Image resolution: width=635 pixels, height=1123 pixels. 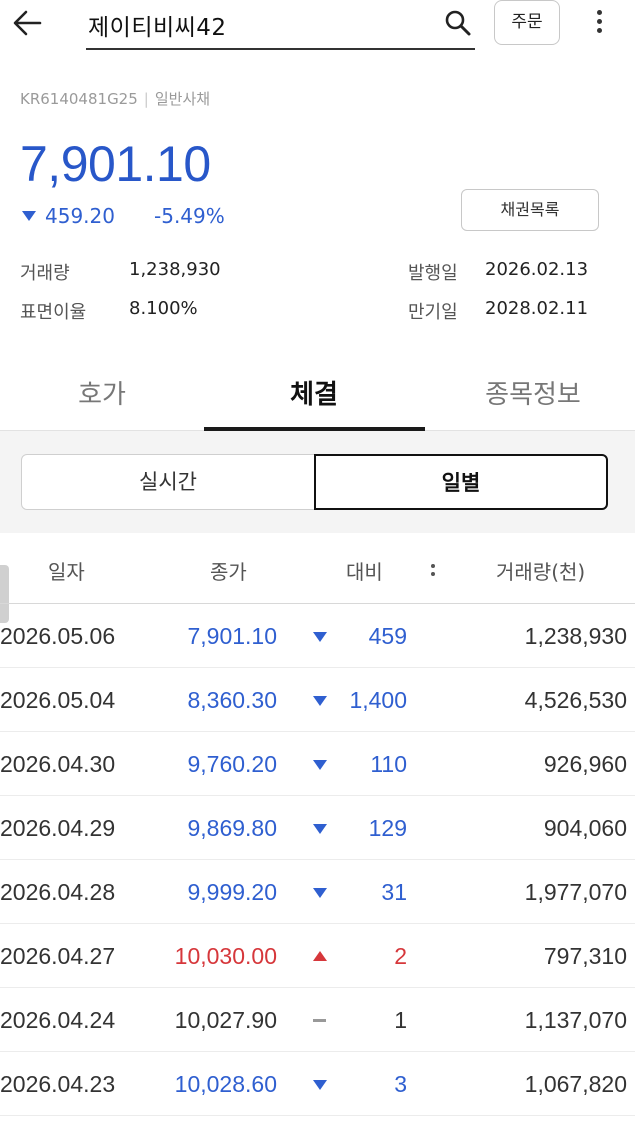 I want to click on table-row: 2026.04.28 9,999.20 31 1,977,070, so click(x=317, y=892).